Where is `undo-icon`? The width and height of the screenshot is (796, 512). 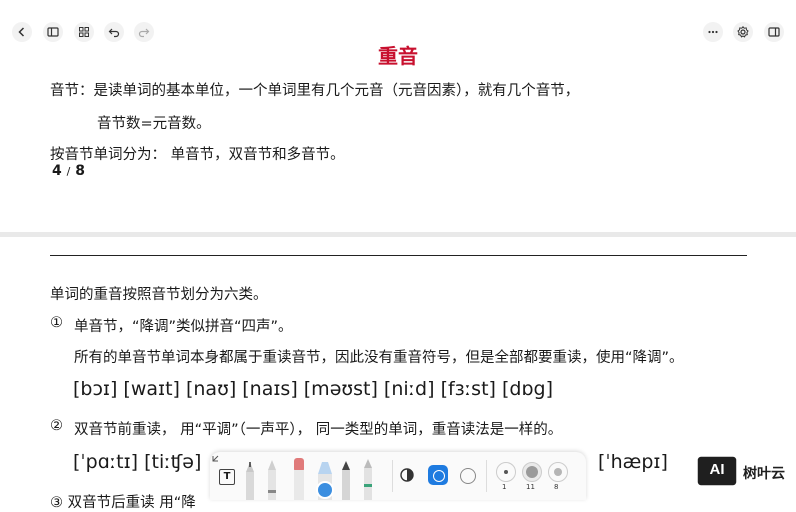
undo-icon is located at coordinates (114, 33).